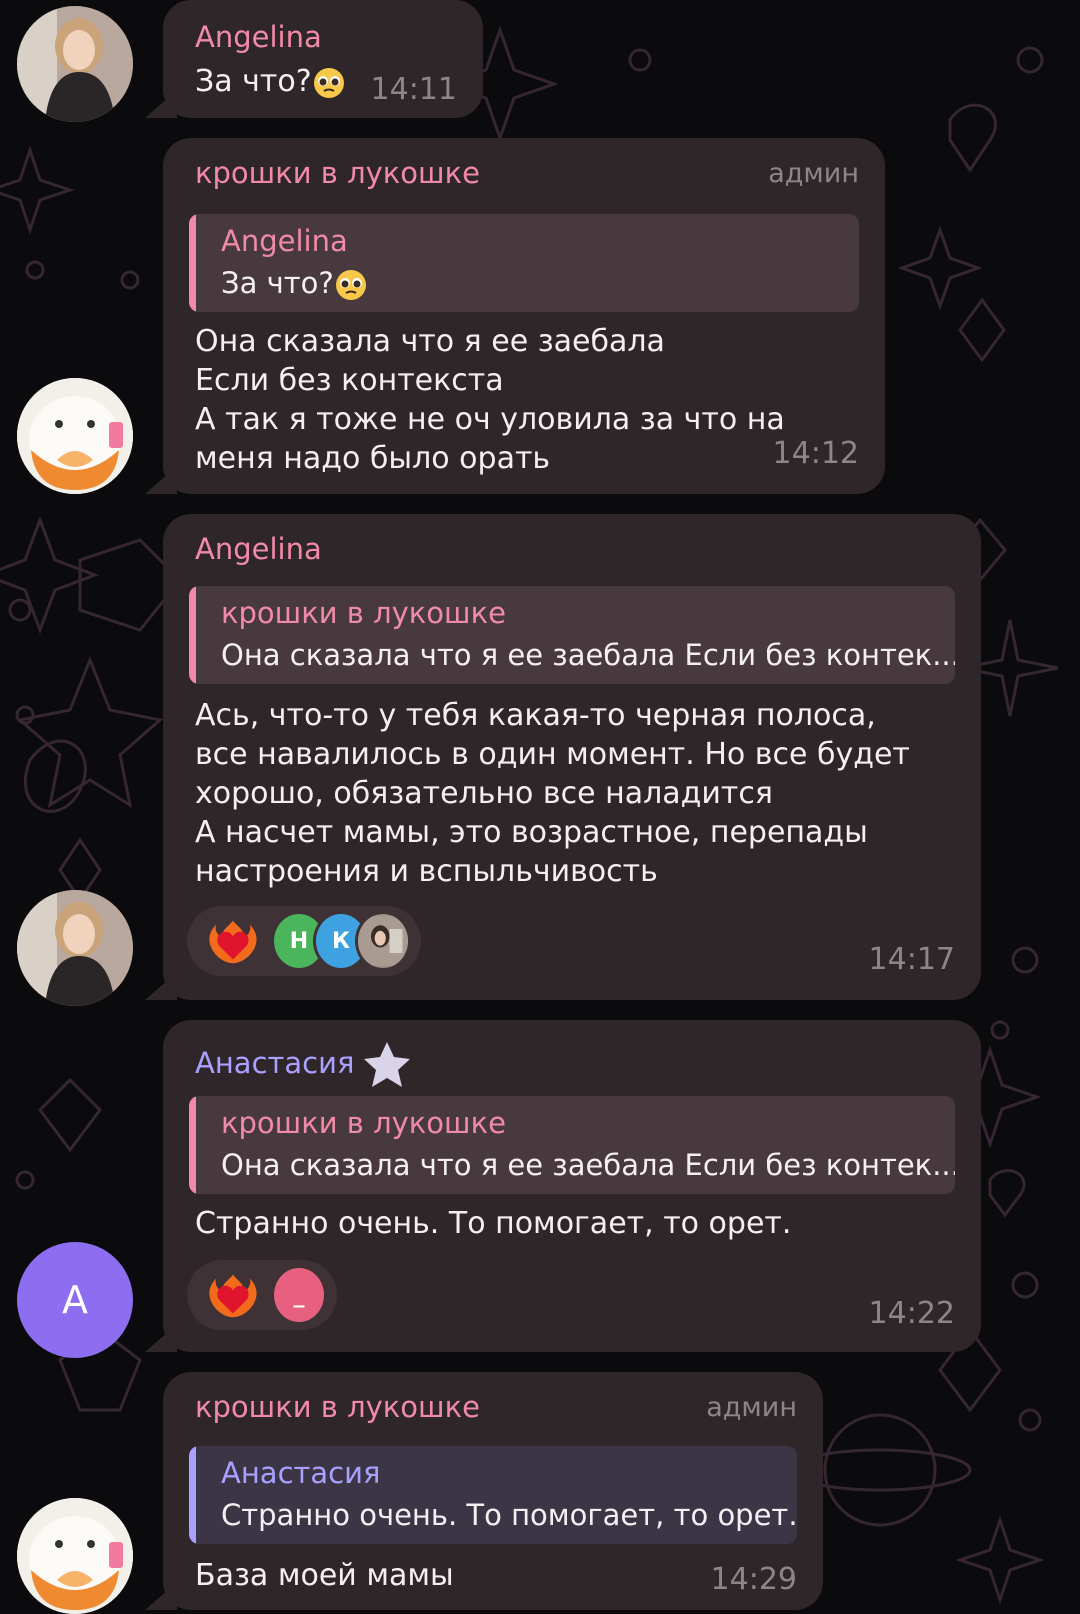 This screenshot has height=1614, width=1080. Describe the element at coordinates (413, 89) in the screenshot. I see `message-time: 14:11` at that location.